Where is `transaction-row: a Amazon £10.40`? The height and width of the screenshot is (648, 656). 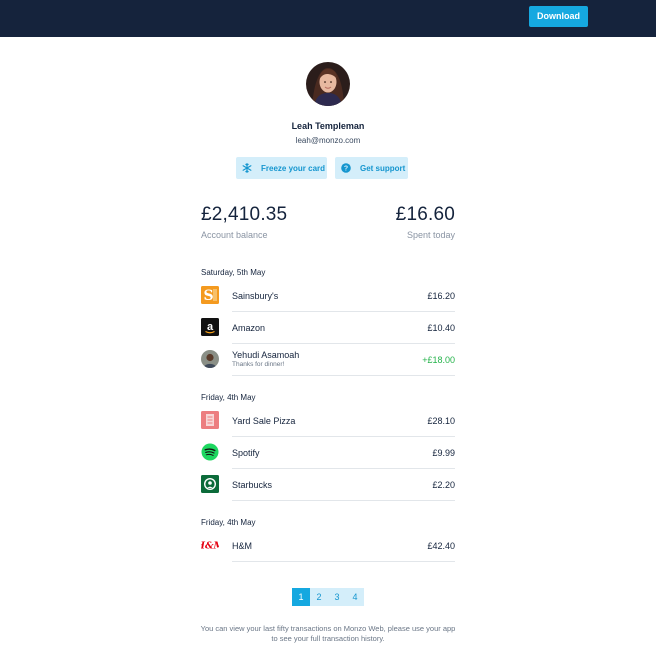
transaction-row: a Amazon £10.40 is located at coordinates (328, 328).